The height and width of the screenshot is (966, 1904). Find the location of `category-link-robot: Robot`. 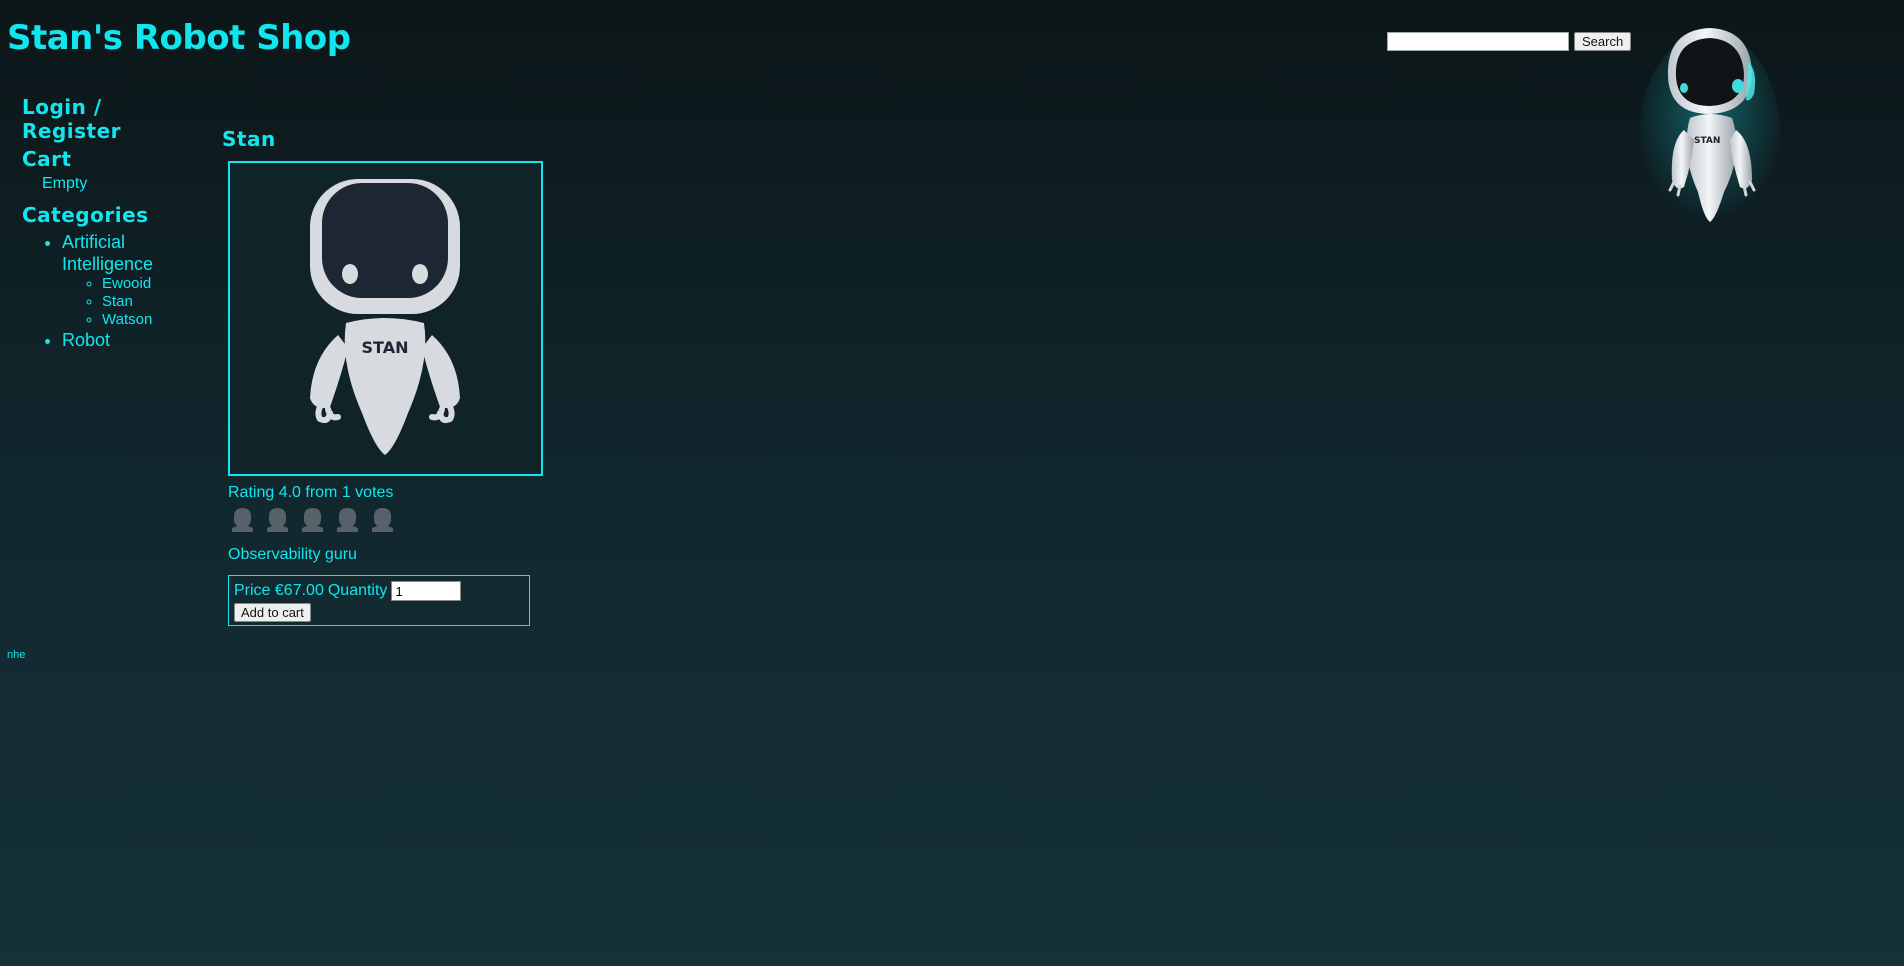

category-link-robot: Robot is located at coordinates (86, 340).